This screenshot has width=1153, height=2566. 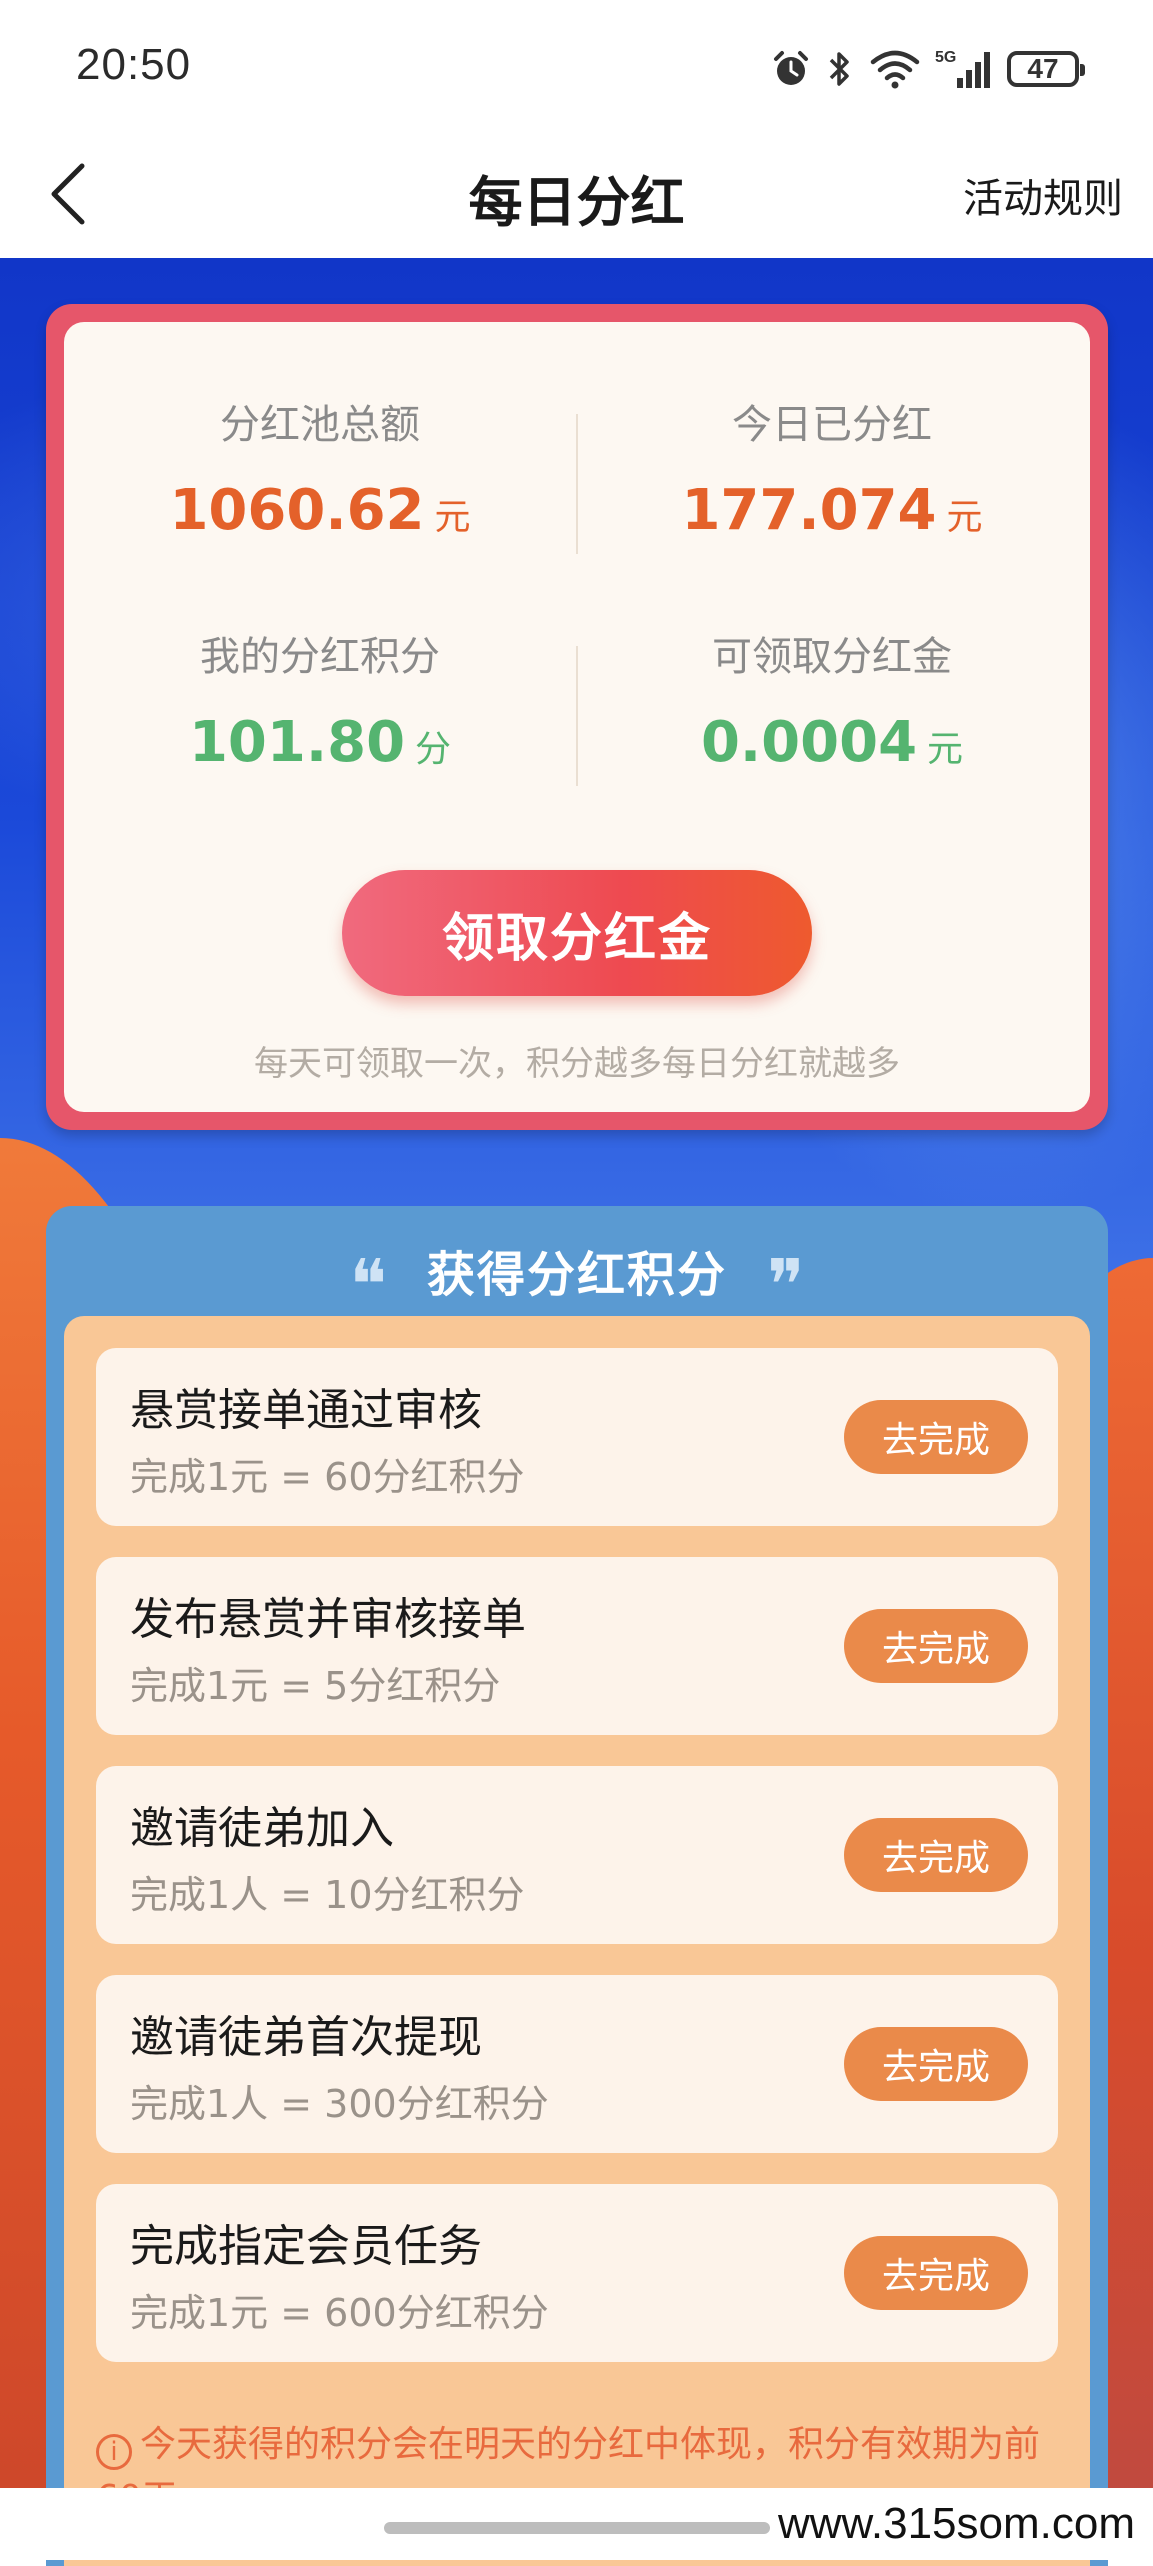 I want to click on task-reward: 完成1元 = 60分红积分, so click(x=327, y=1477).